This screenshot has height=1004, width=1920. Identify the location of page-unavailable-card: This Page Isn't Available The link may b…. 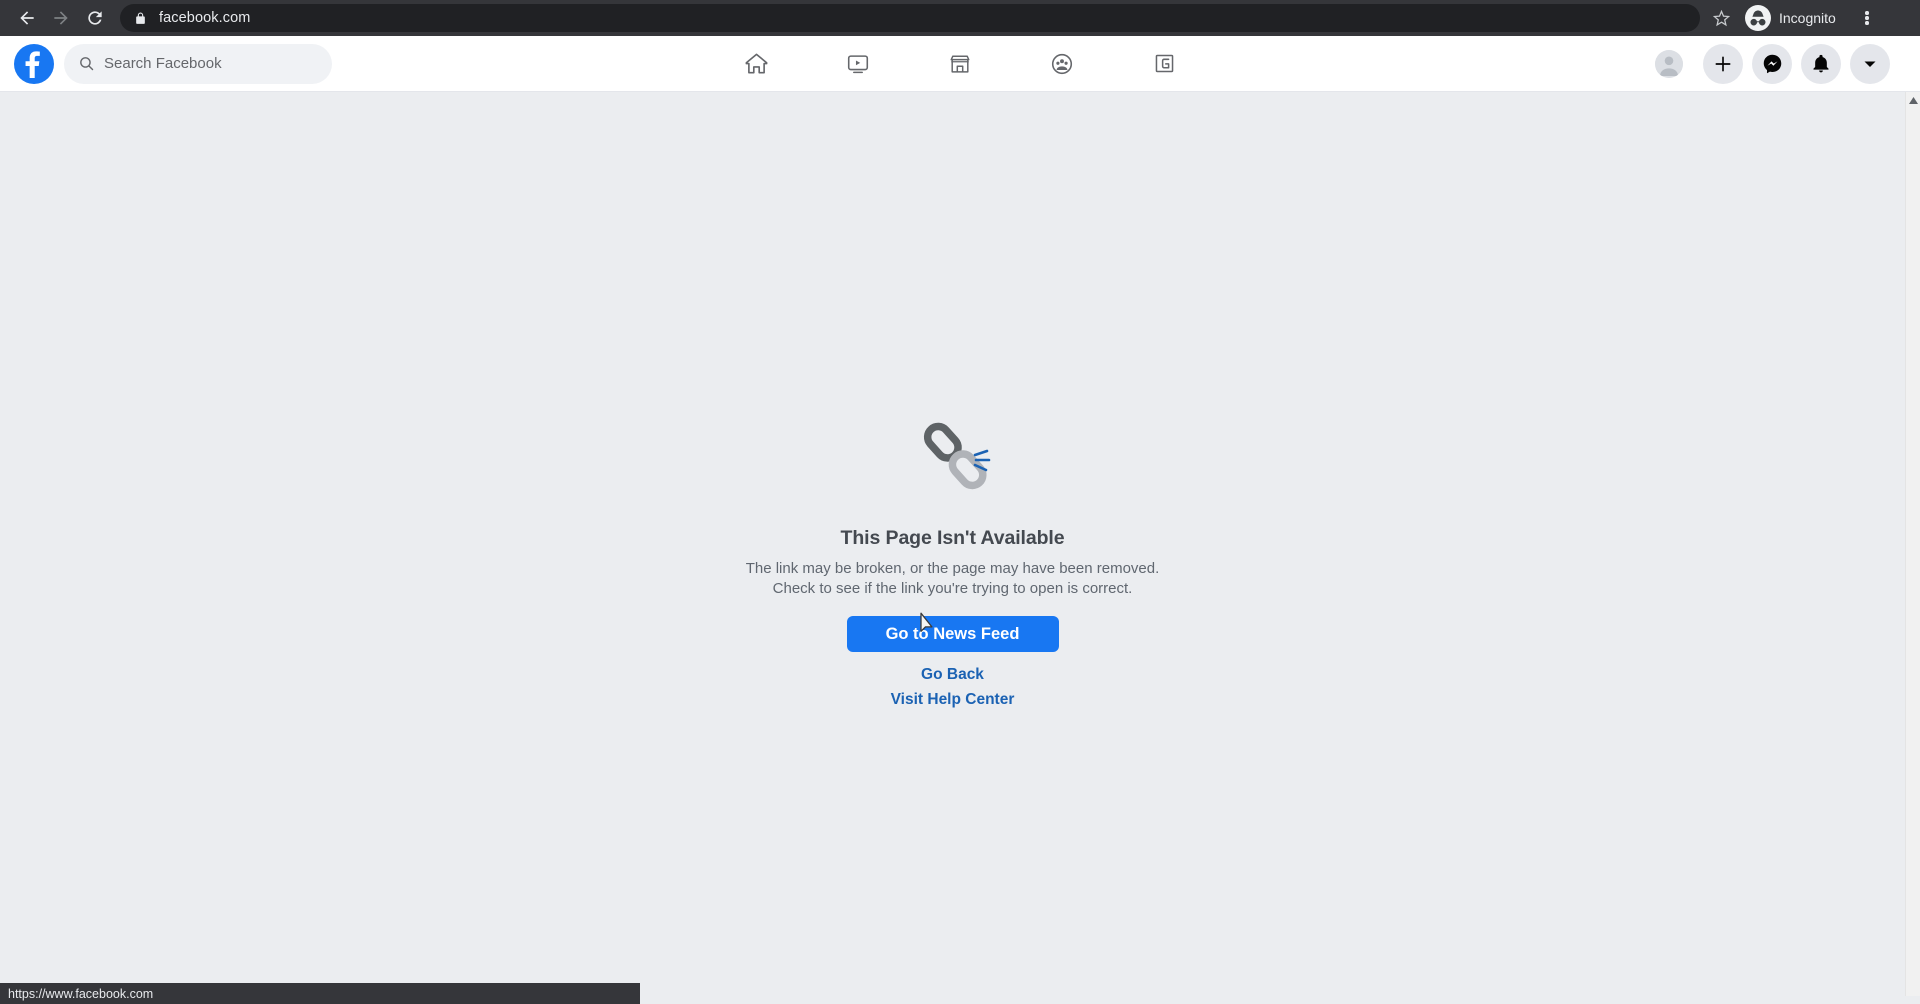
(953, 564).